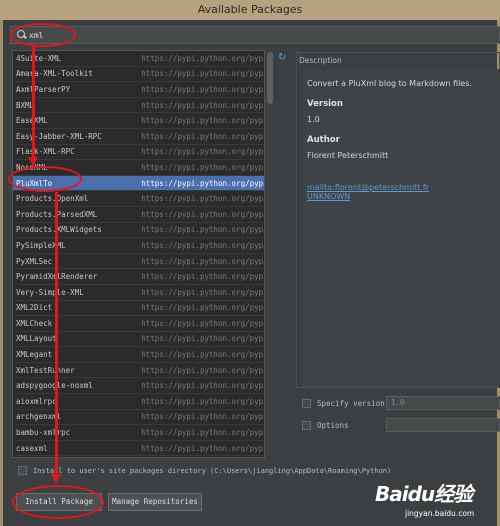 This screenshot has width=500, height=526. I want to click on manage-repositories-button: Manage Repositories, so click(155, 502).